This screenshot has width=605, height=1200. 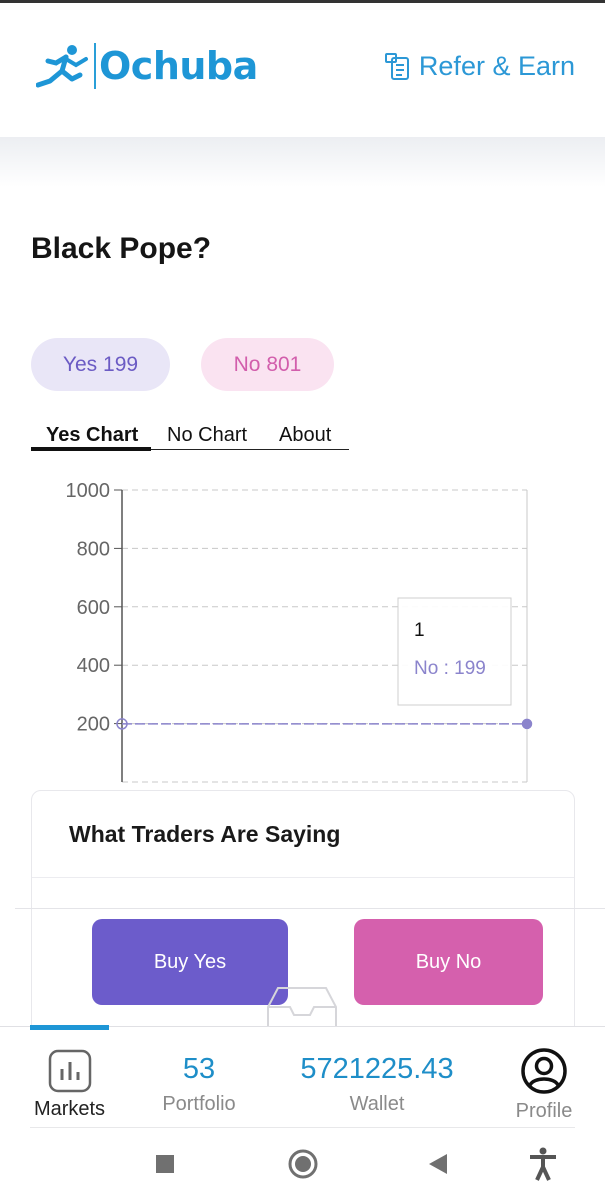 I want to click on accessibility-icon, so click(x=543, y=1164).